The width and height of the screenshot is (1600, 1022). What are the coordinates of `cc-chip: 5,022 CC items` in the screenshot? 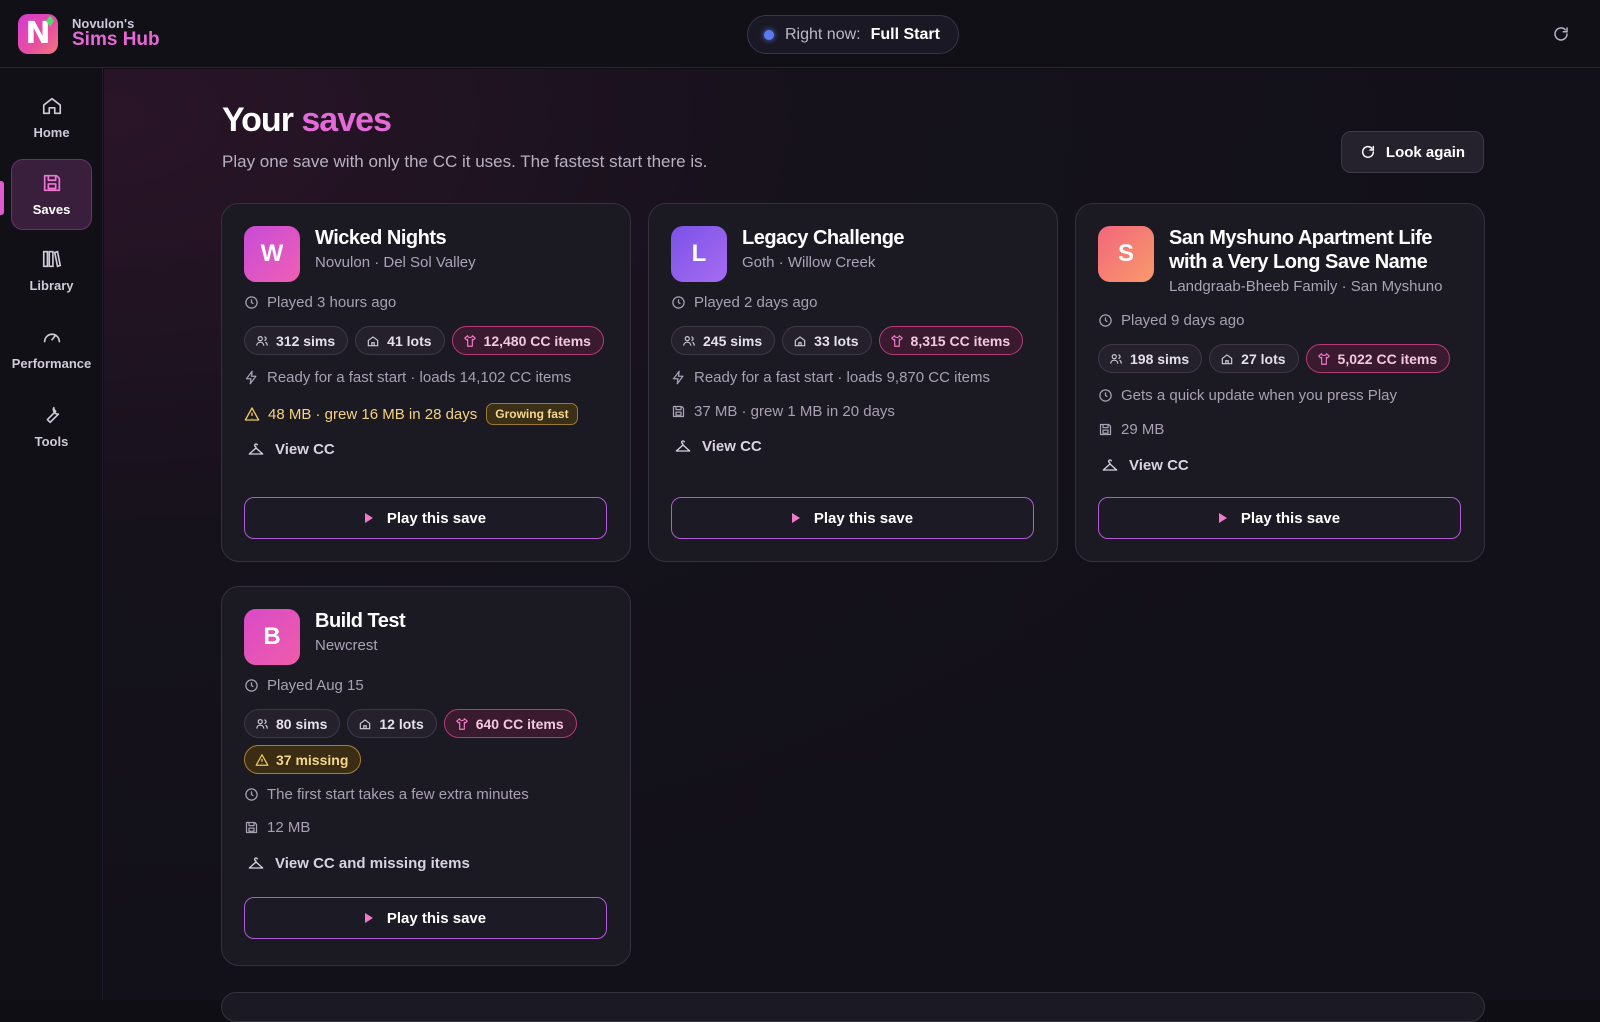 It's located at (1378, 358).